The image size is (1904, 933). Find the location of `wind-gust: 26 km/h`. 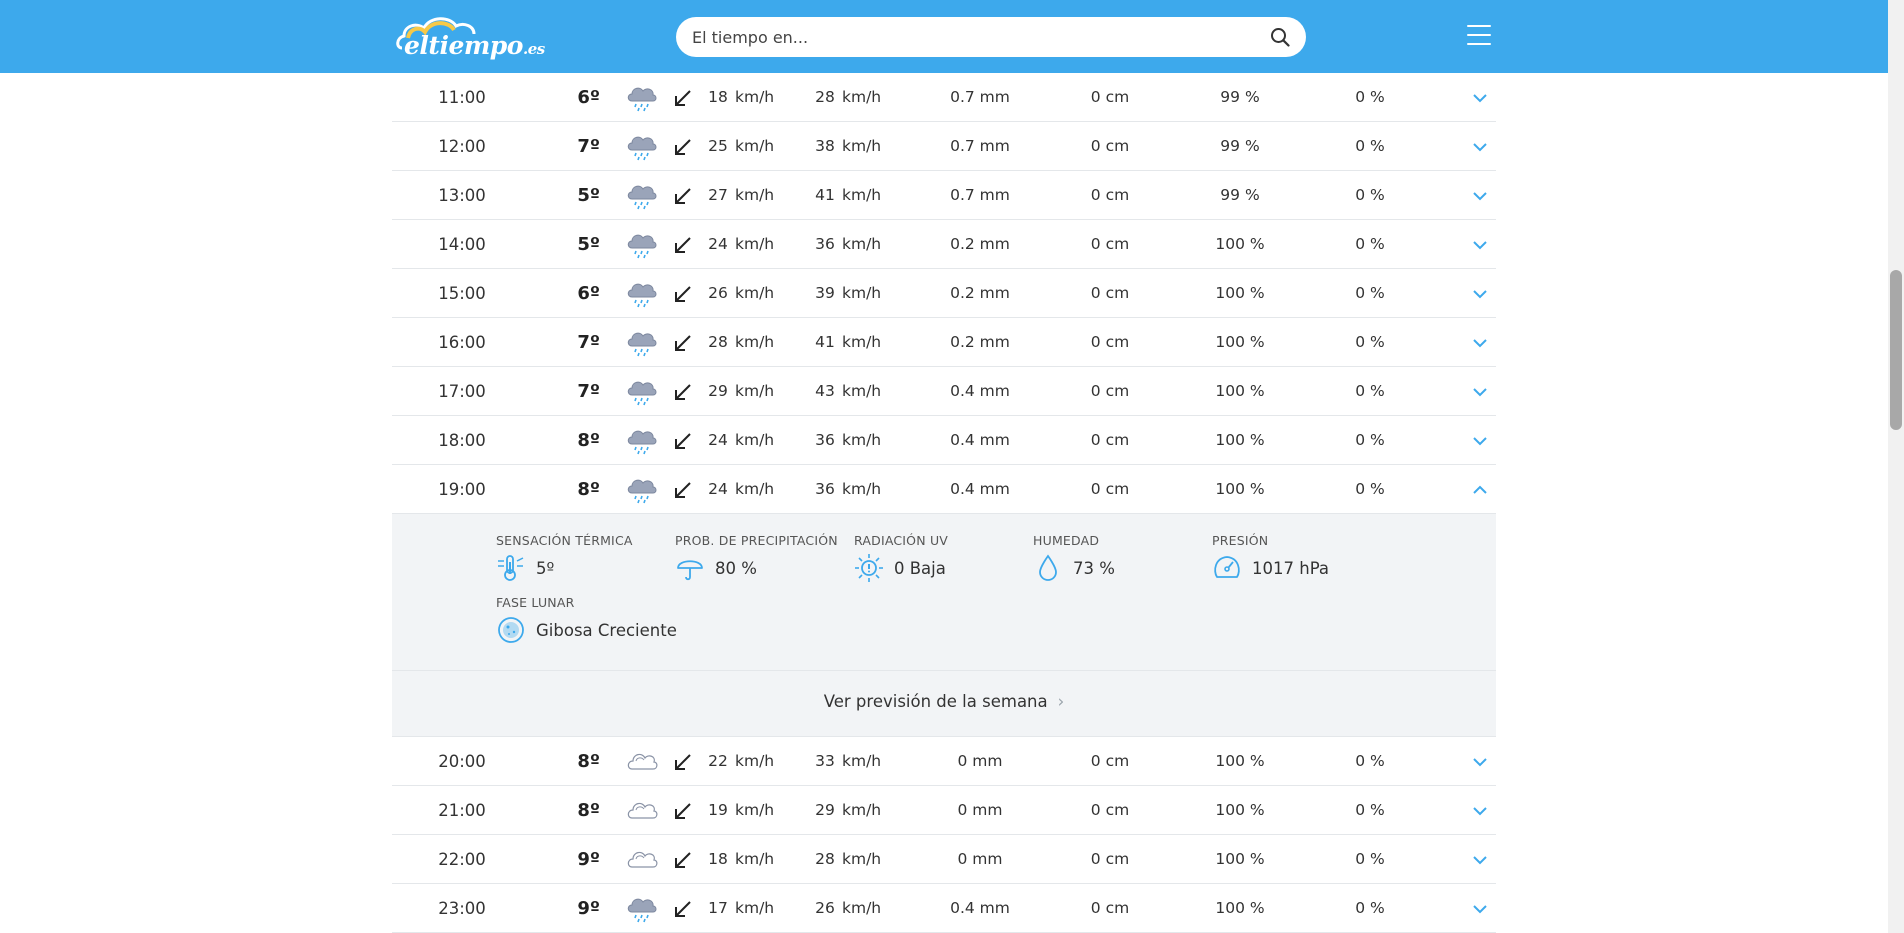

wind-gust: 26 km/h is located at coordinates (862, 908).